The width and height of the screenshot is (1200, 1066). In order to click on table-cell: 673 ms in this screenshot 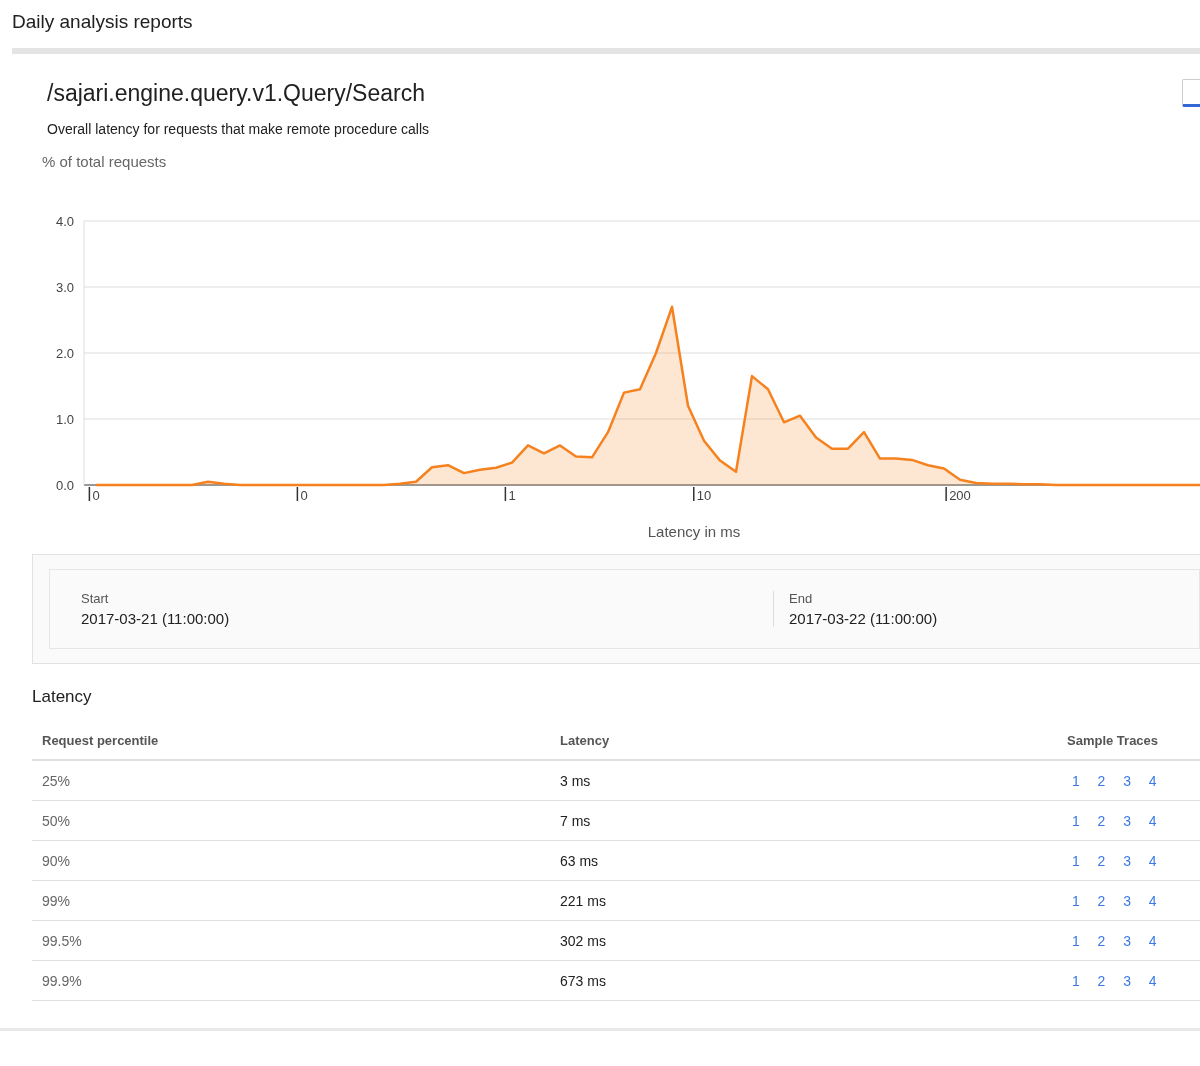, I will do `click(583, 980)`.